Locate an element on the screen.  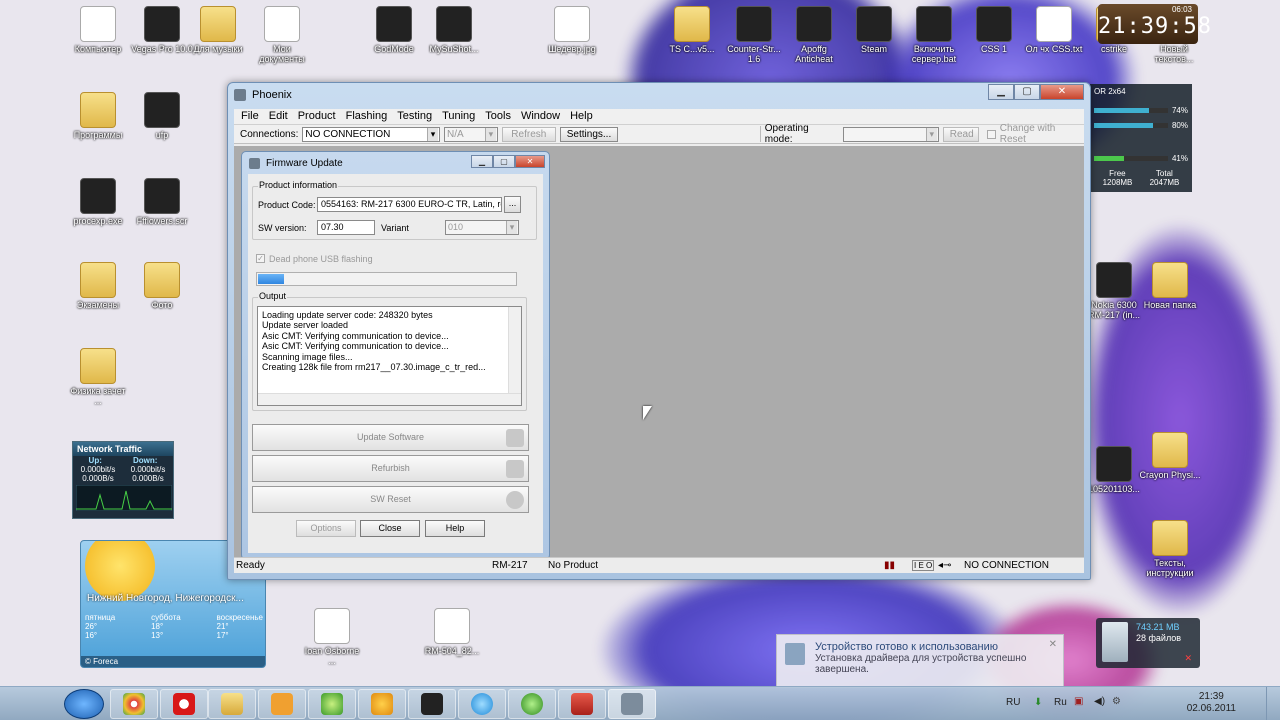
taskbar-explorer is located at coordinates (232, 704).